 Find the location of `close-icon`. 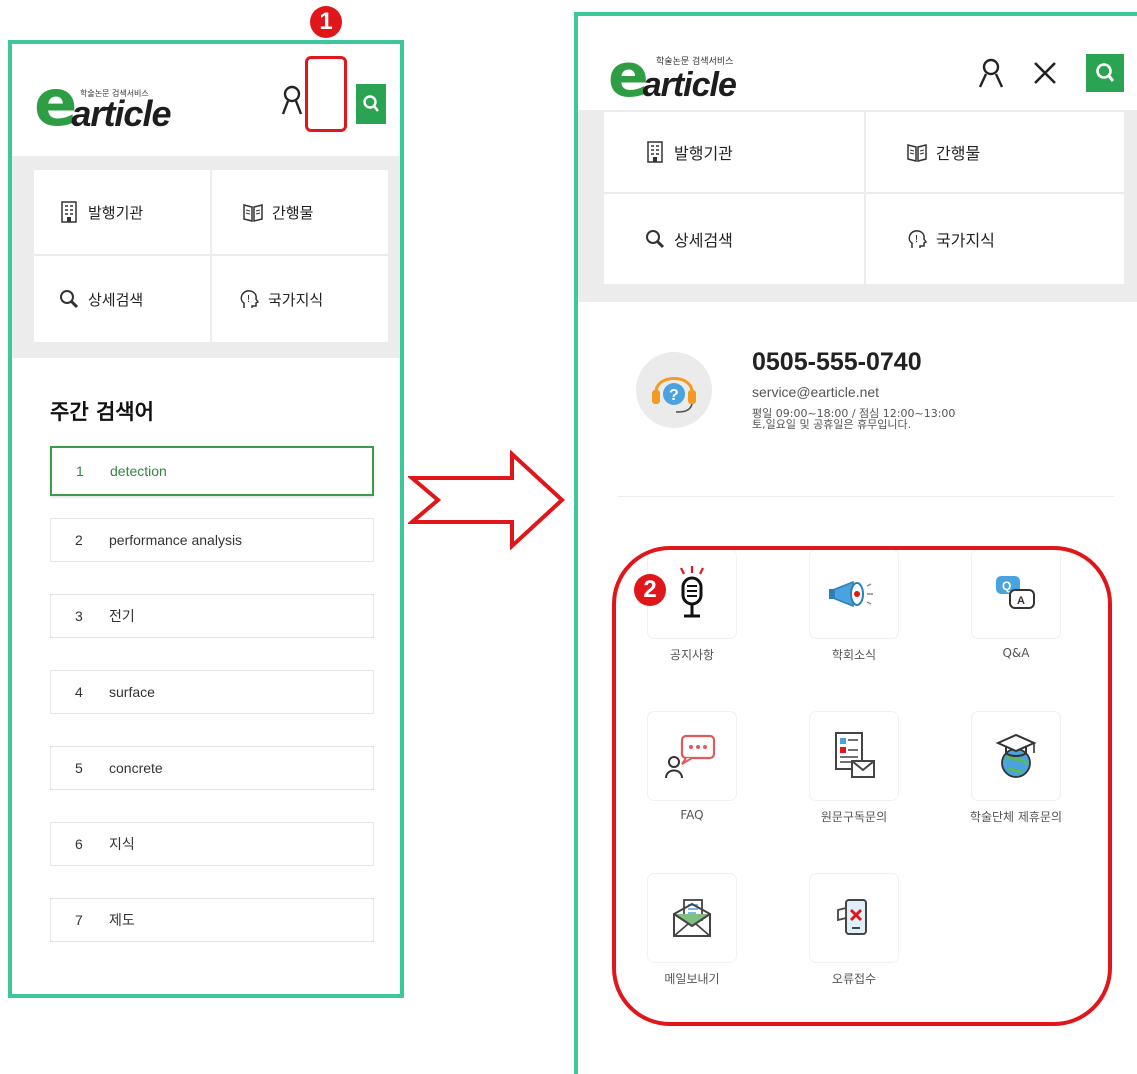

close-icon is located at coordinates (1045, 73).